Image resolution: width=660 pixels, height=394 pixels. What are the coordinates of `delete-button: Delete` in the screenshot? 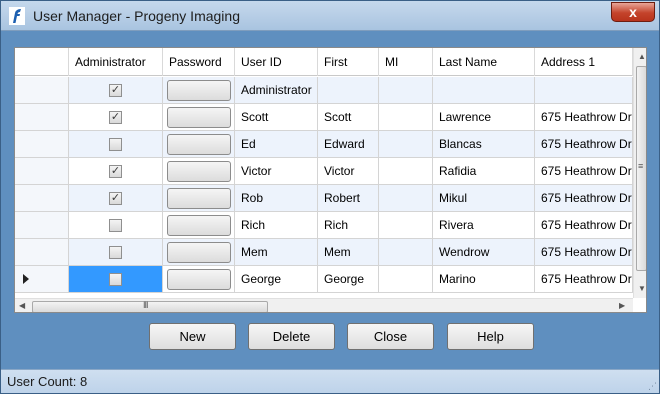 It's located at (291, 336).